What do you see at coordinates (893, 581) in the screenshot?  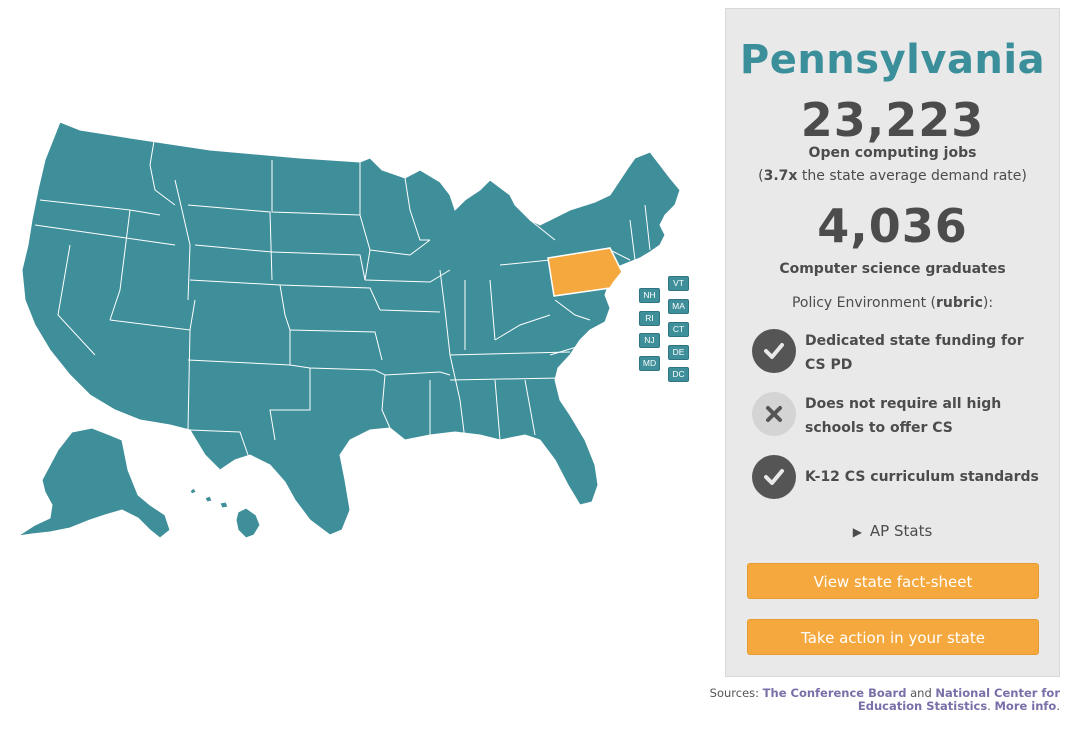 I see `view-fact-sheet-button: View state fact-sheet` at bounding box center [893, 581].